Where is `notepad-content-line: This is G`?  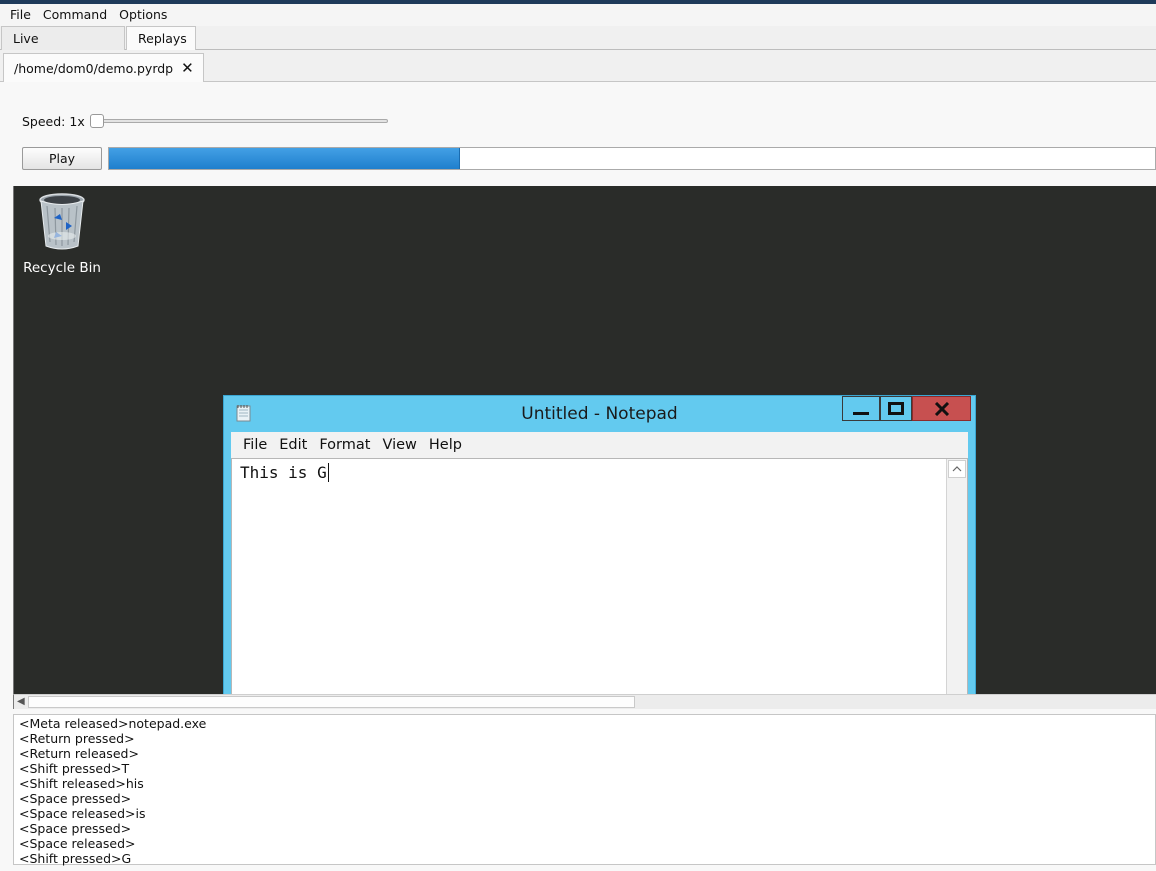 notepad-content-line: This is G is located at coordinates (284, 472).